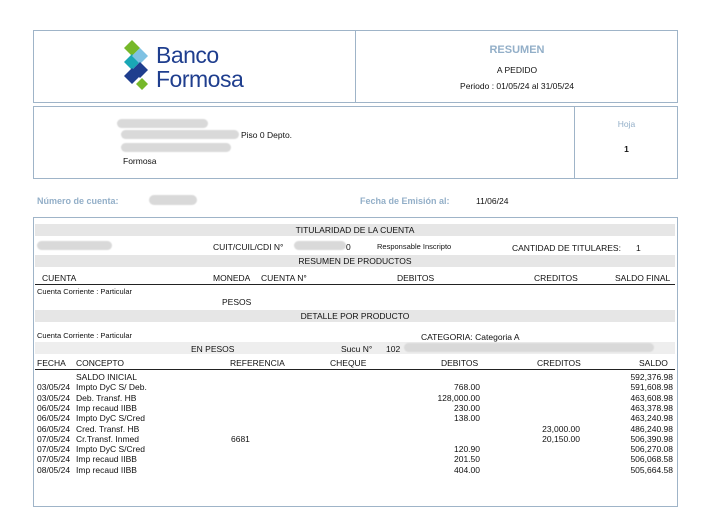 The image size is (704, 507). What do you see at coordinates (176, 147) in the screenshot?
I see `redacted-locality` at bounding box center [176, 147].